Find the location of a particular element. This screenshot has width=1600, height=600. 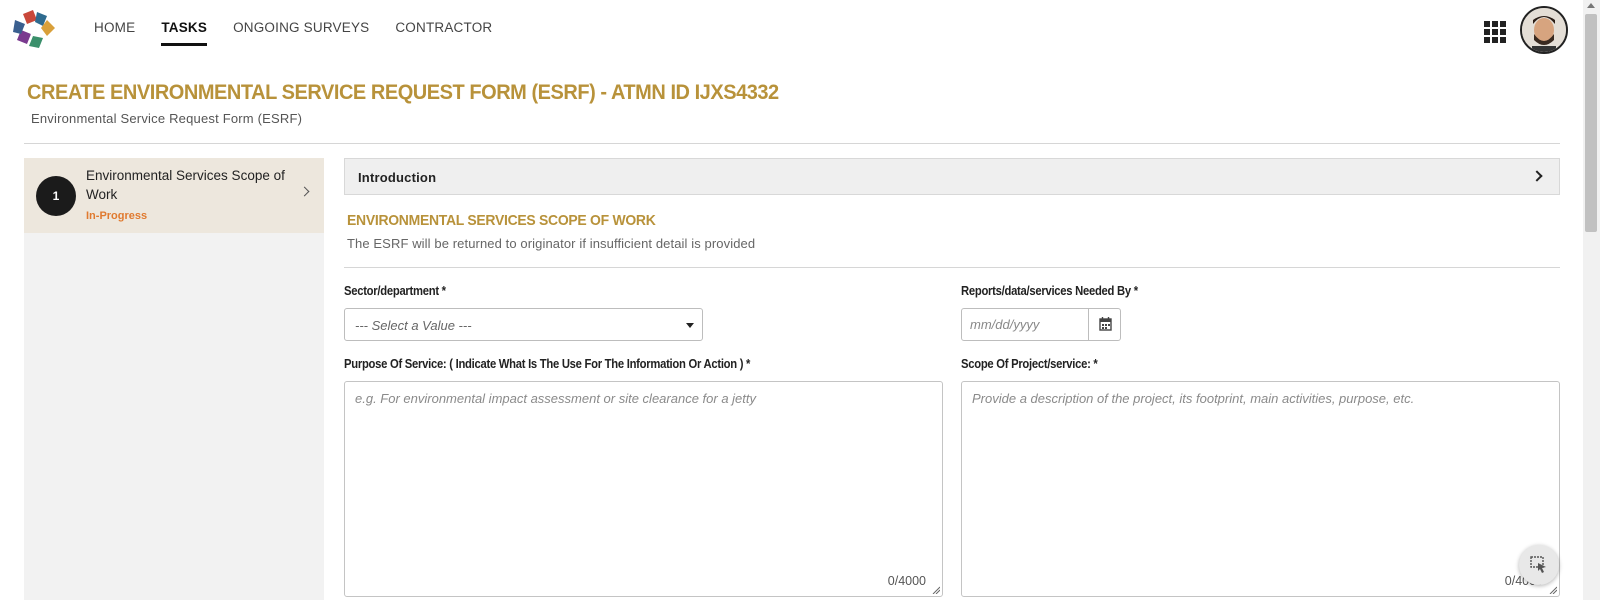

header-divider is located at coordinates (792, 143).